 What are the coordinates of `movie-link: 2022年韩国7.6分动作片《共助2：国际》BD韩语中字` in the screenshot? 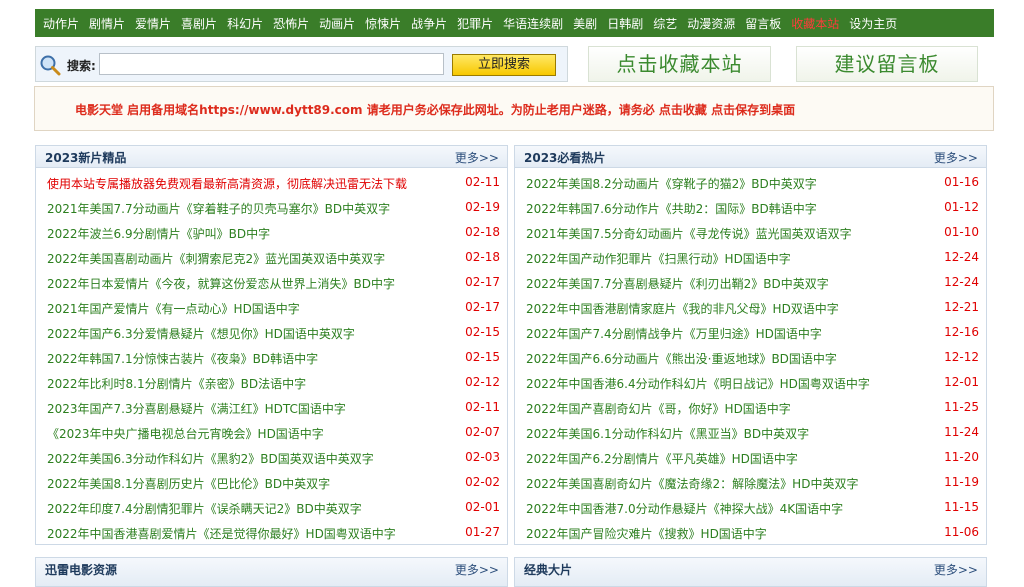 It's located at (671, 208).